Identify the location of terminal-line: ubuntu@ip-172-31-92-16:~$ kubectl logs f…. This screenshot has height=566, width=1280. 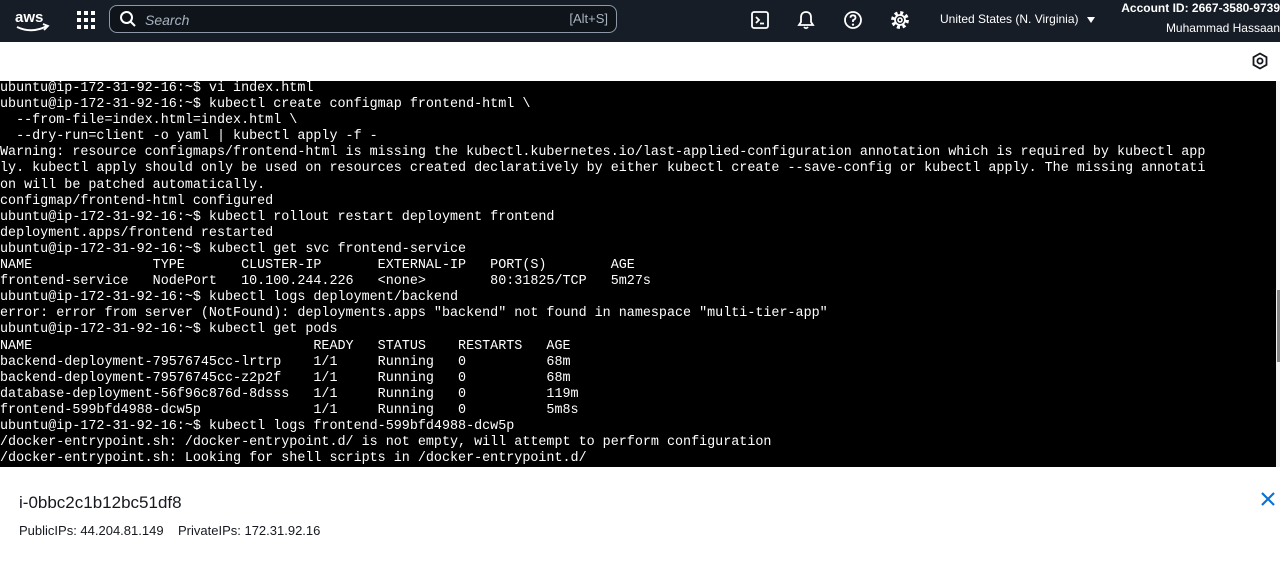
(257, 426).